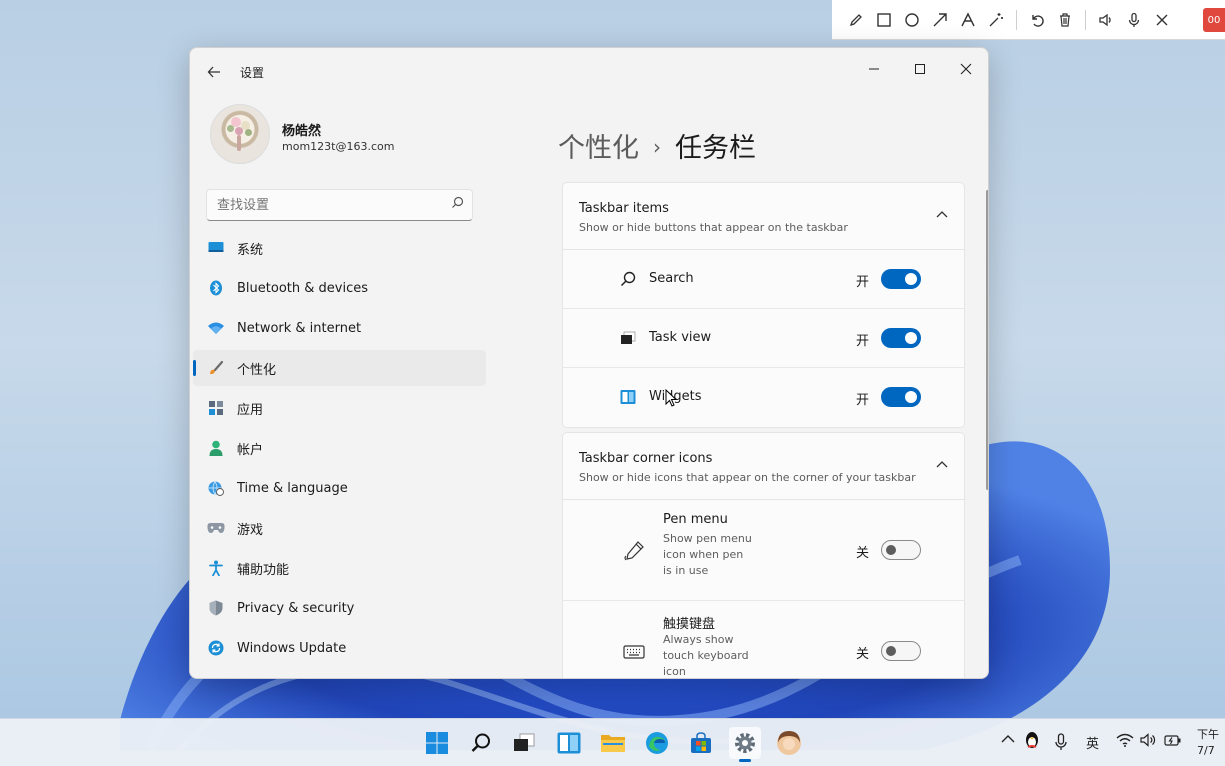 Image resolution: width=1225 pixels, height=766 pixels. I want to click on settings-search-box, so click(339, 205).